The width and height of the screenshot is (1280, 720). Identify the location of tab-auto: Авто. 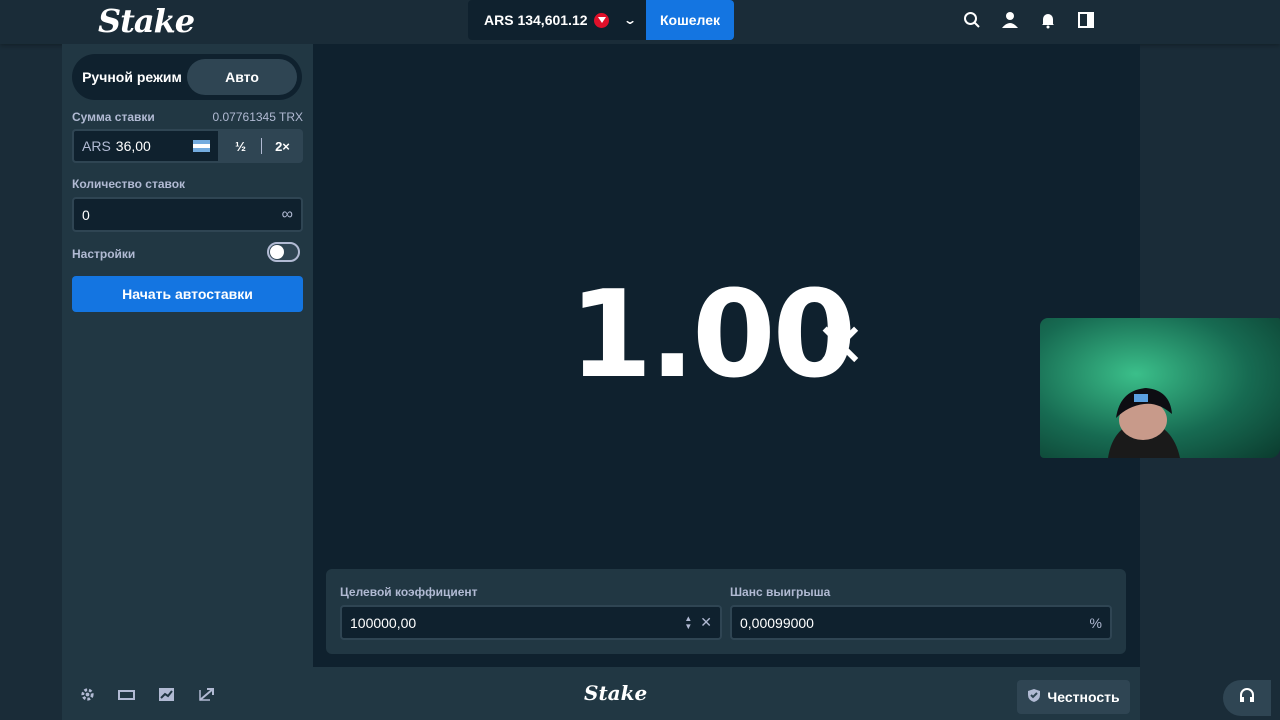
(242, 77).